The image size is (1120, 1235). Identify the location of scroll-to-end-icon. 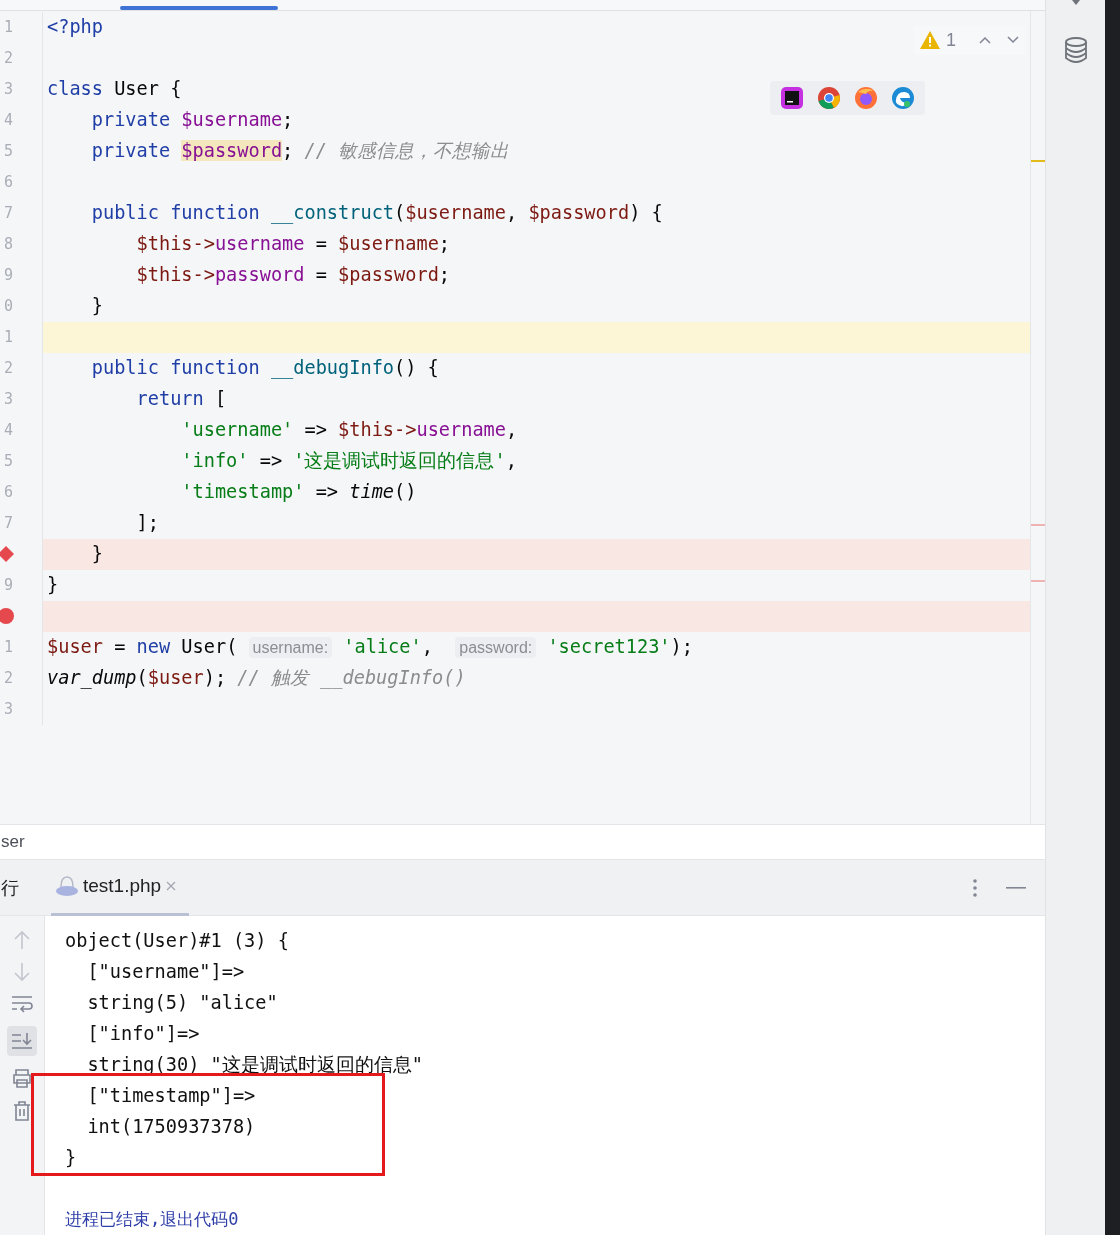
(22, 1041).